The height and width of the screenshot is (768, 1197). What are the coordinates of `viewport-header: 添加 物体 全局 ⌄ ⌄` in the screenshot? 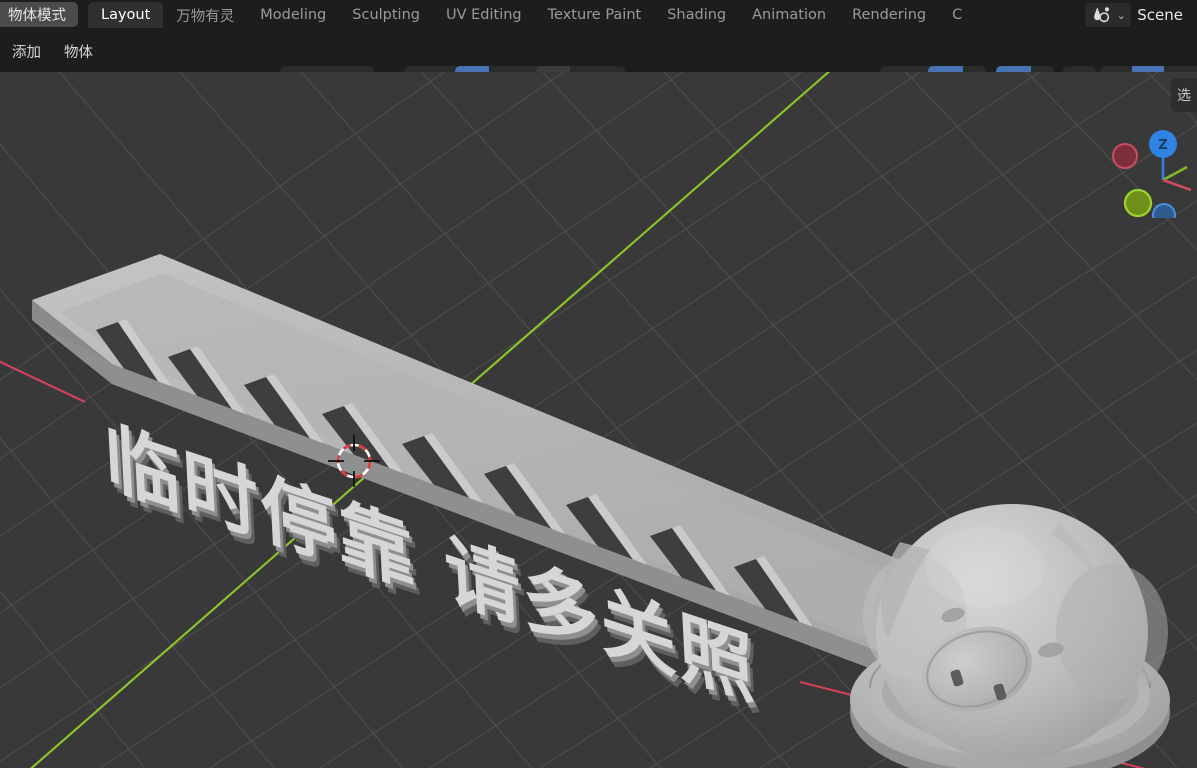 It's located at (598, 63).